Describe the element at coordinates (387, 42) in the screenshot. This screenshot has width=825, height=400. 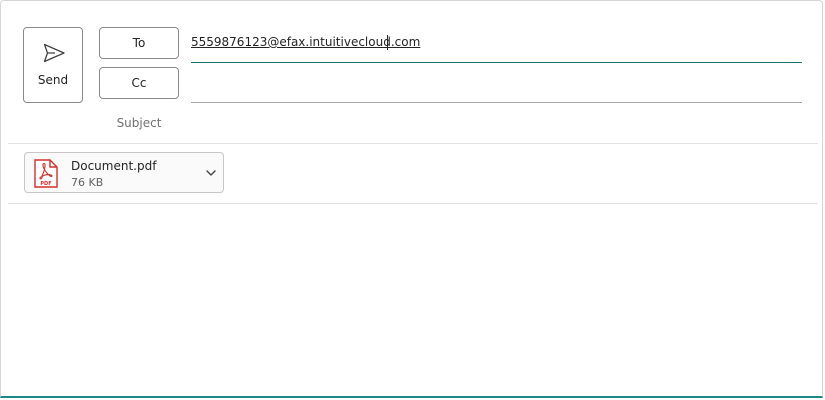
I see `text-caret` at that location.